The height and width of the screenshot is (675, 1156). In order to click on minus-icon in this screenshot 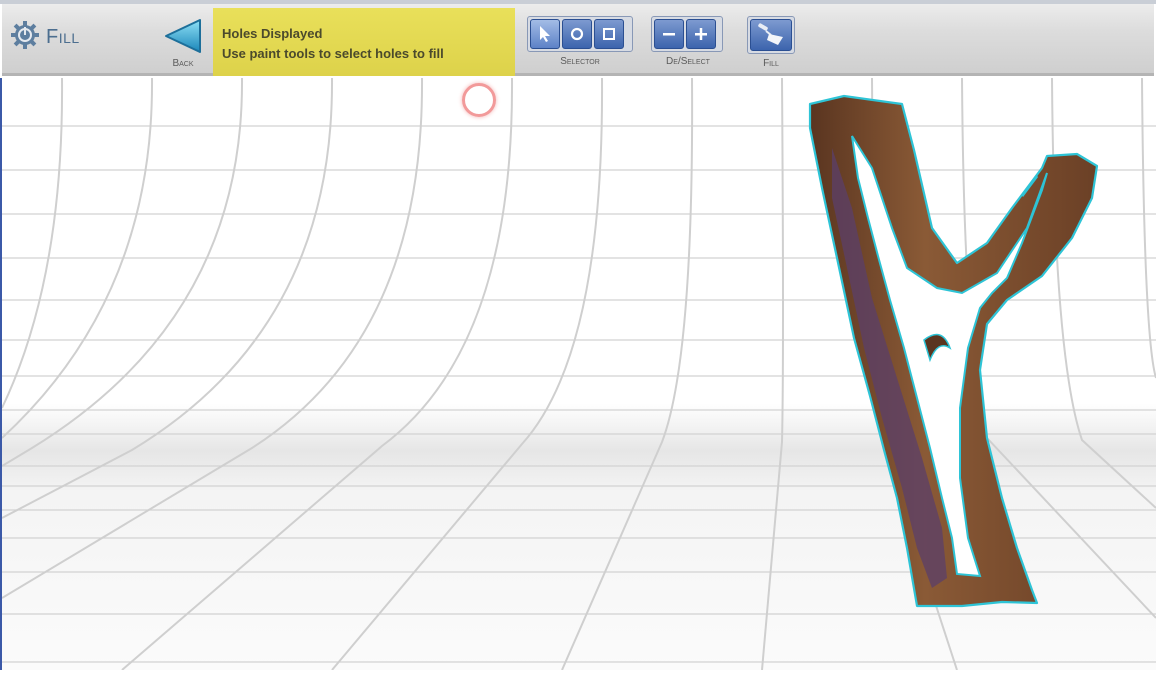, I will do `click(669, 34)`.